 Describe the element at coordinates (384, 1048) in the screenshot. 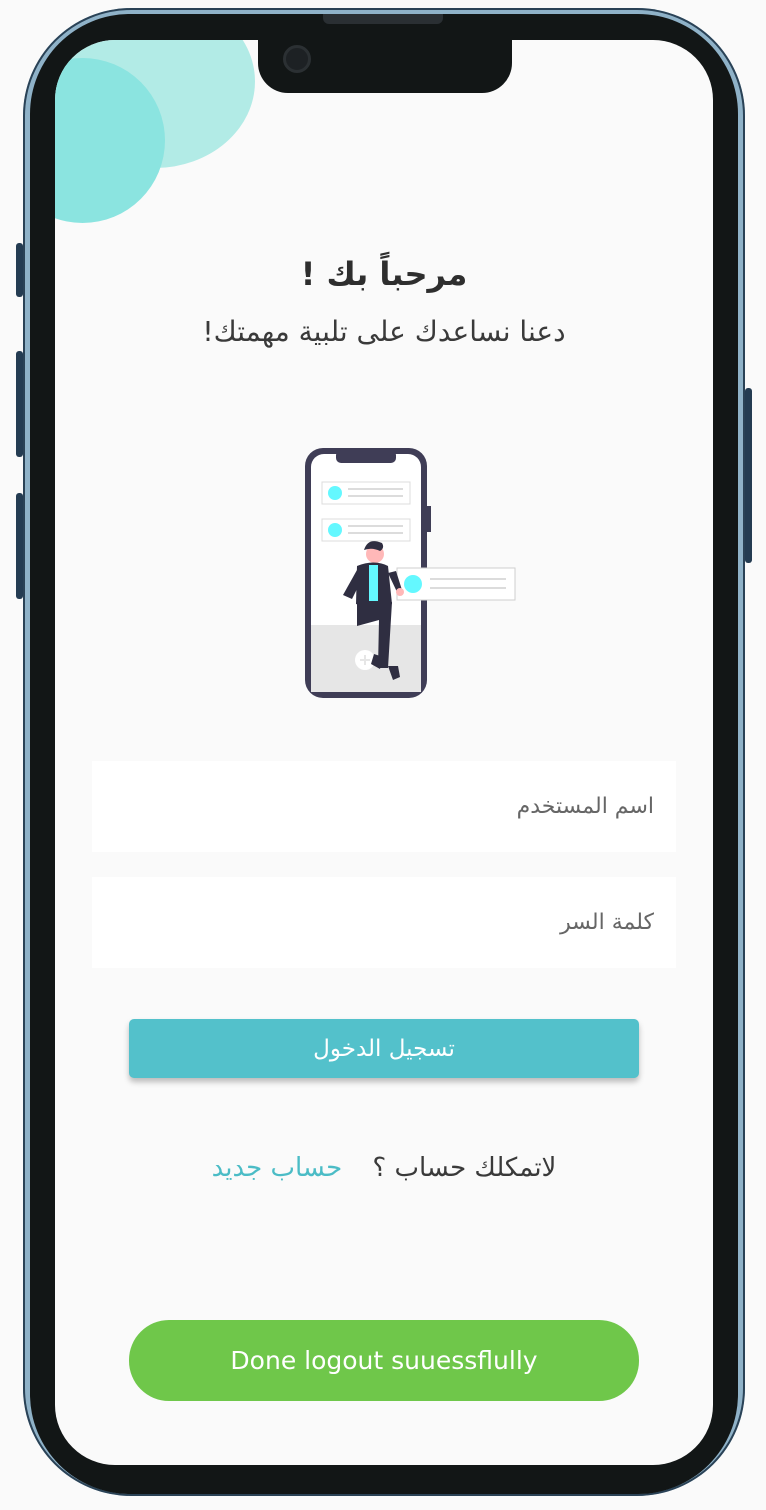

I see `login-button: تسجيل الدخول` at that location.